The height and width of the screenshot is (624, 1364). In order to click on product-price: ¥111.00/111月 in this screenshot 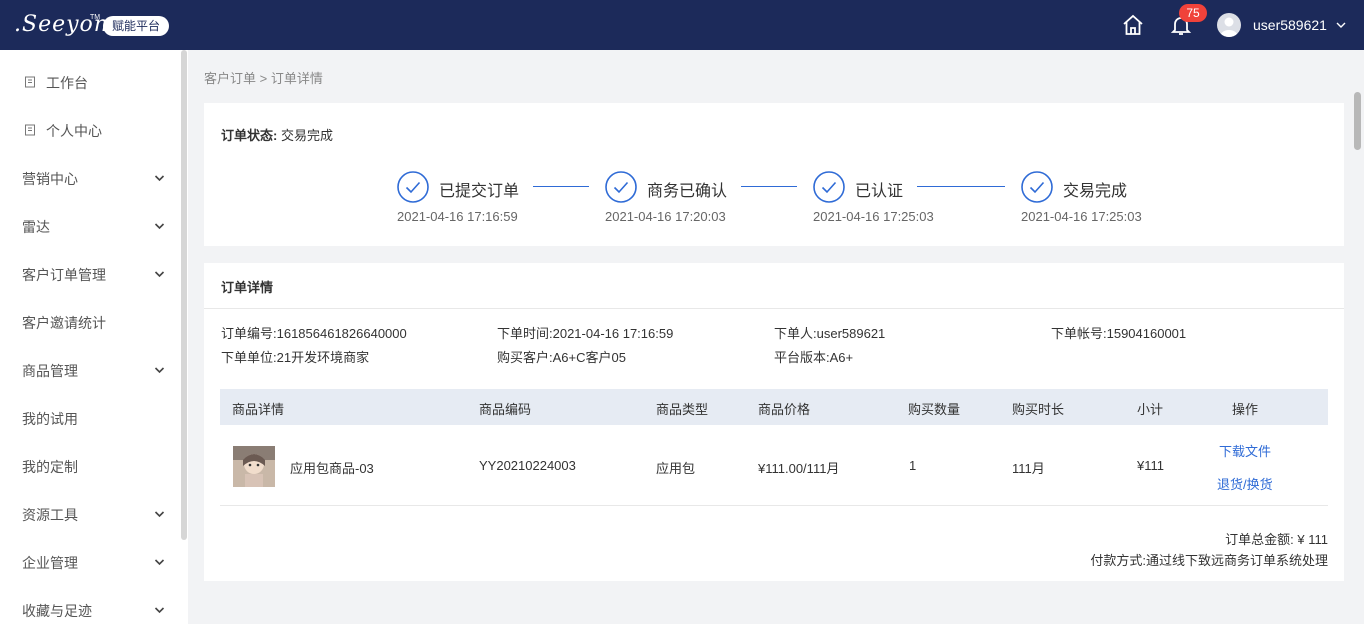, I will do `click(799, 468)`.